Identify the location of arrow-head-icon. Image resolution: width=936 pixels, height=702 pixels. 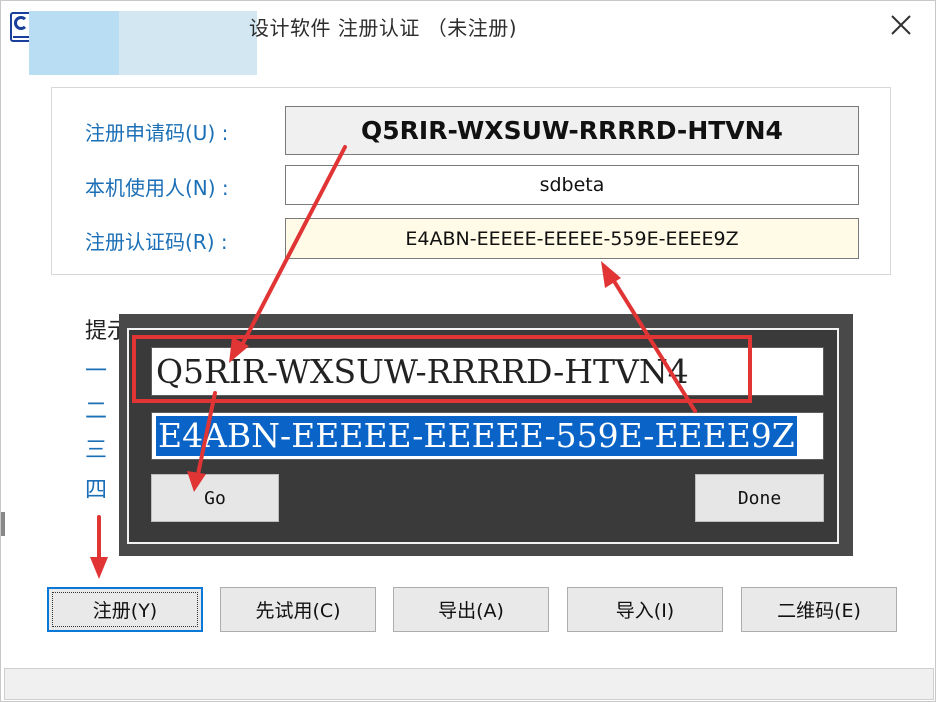
(99, 568).